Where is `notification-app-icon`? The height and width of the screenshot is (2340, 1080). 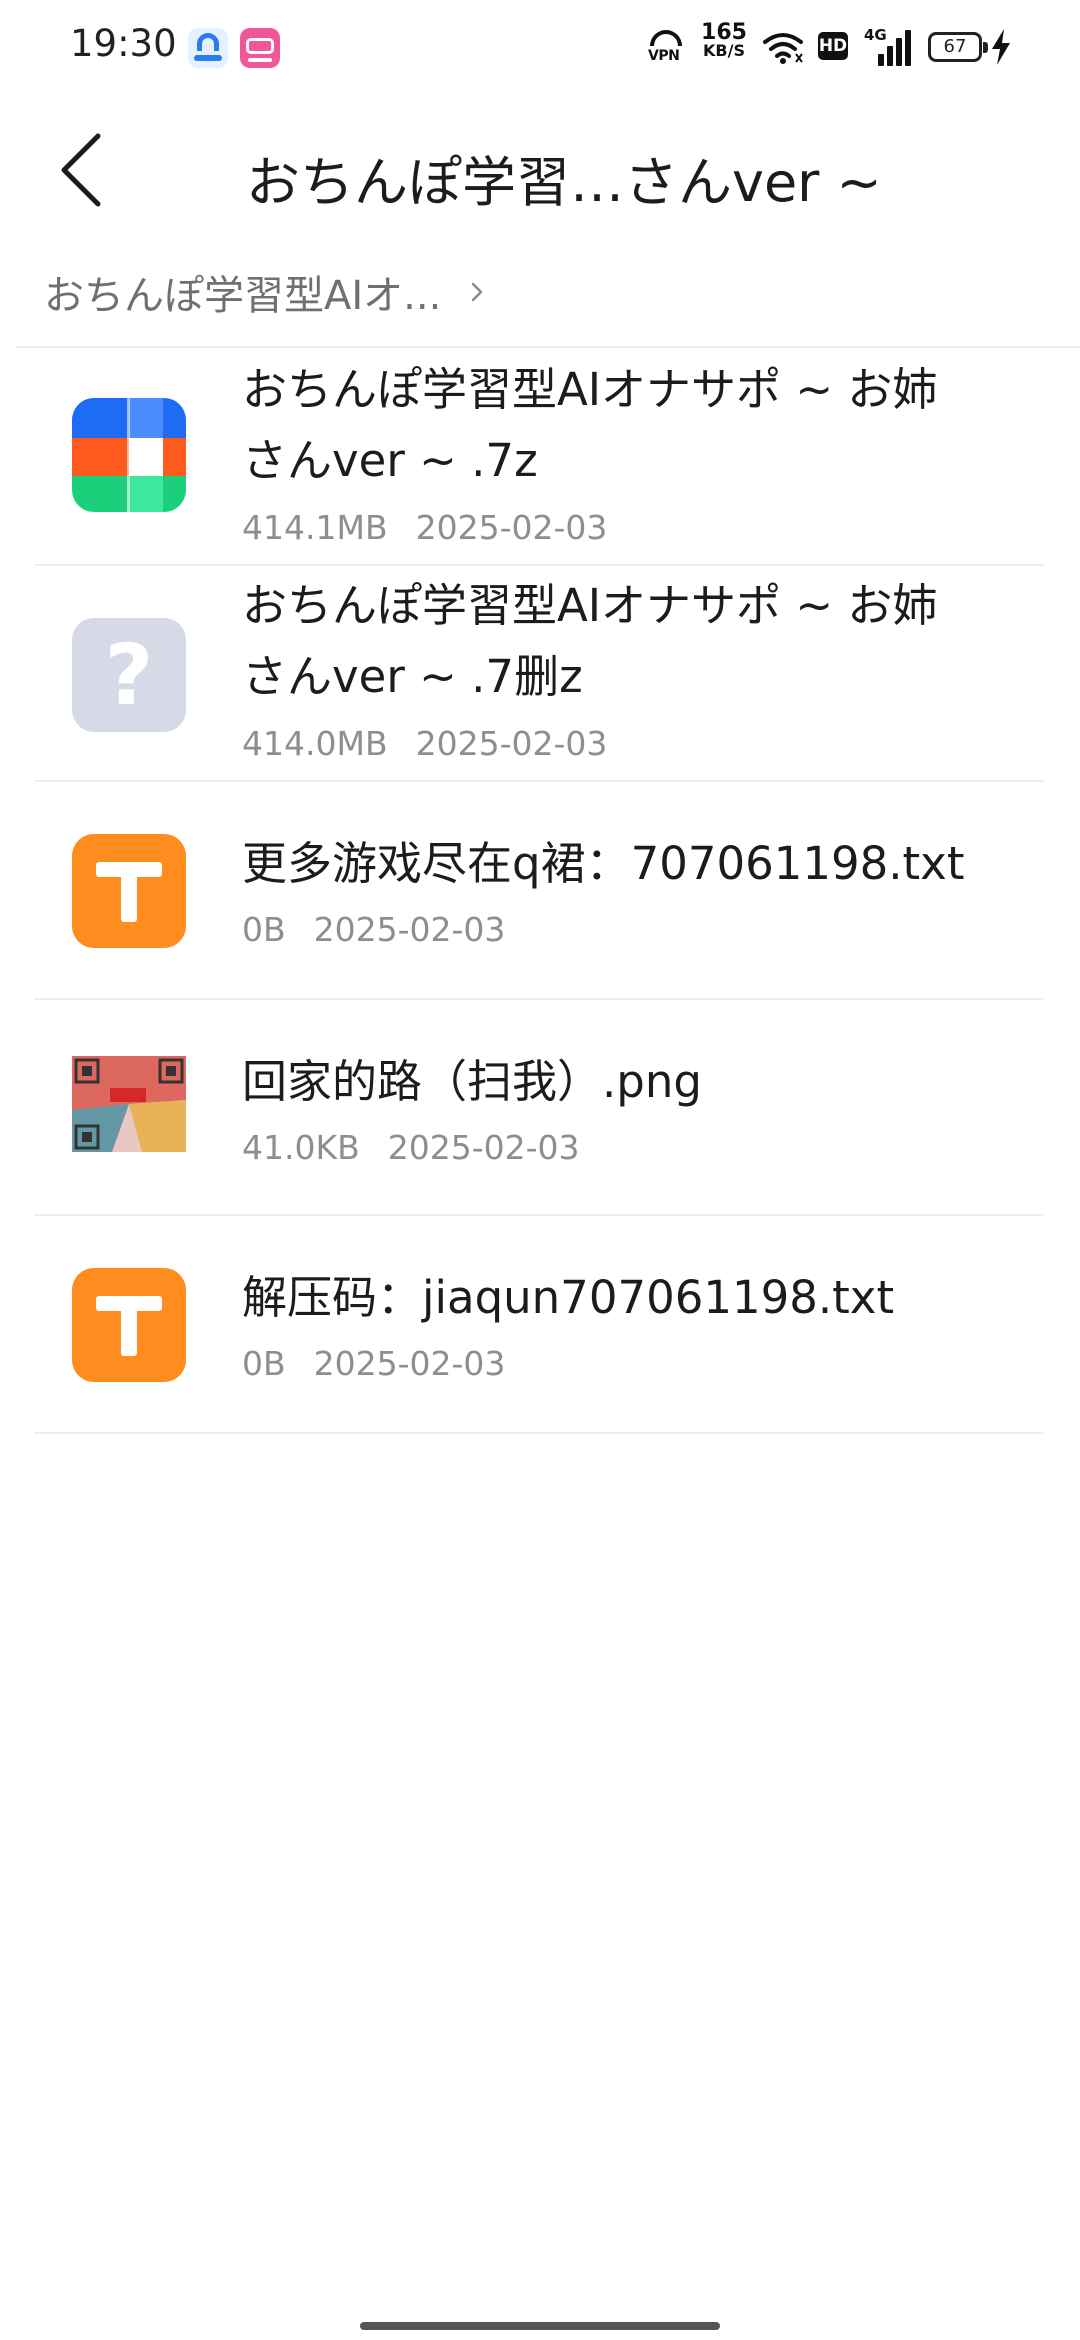
notification-app-icon is located at coordinates (208, 48).